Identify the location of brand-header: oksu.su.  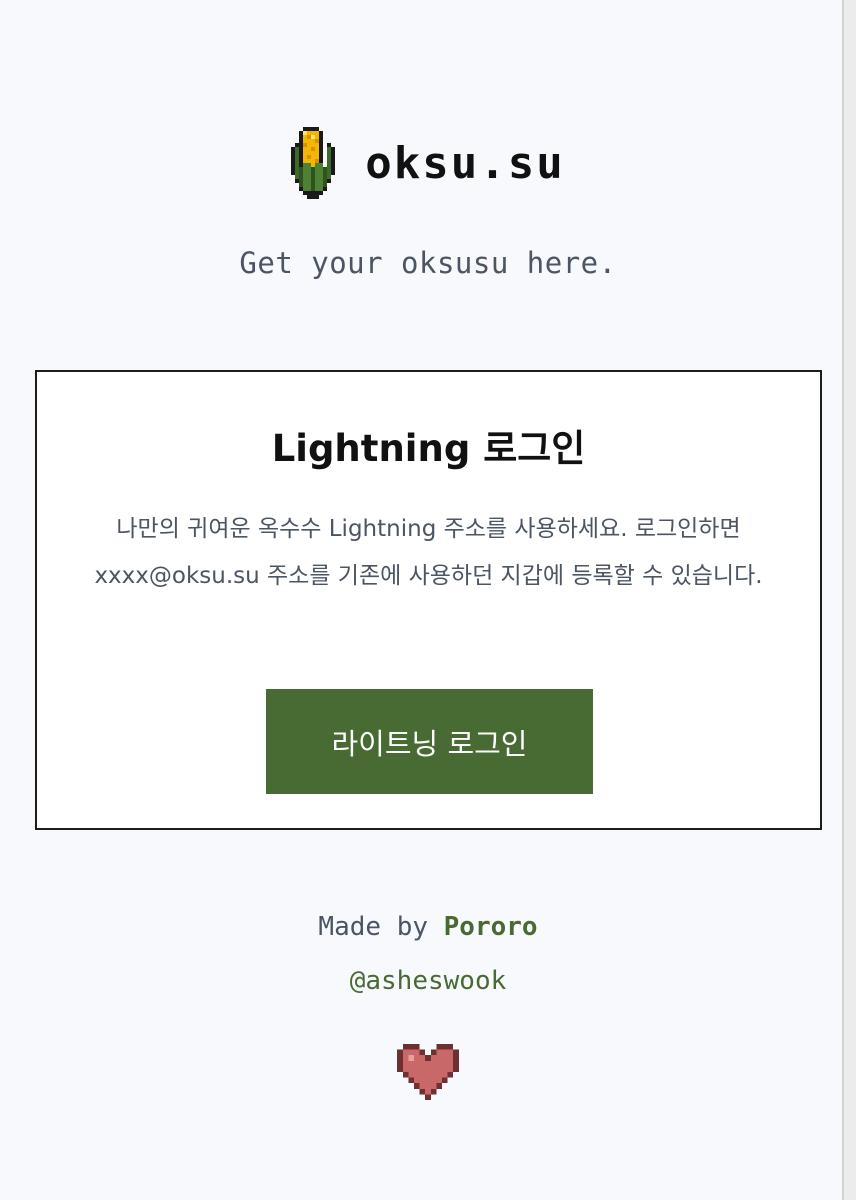
(428, 163).